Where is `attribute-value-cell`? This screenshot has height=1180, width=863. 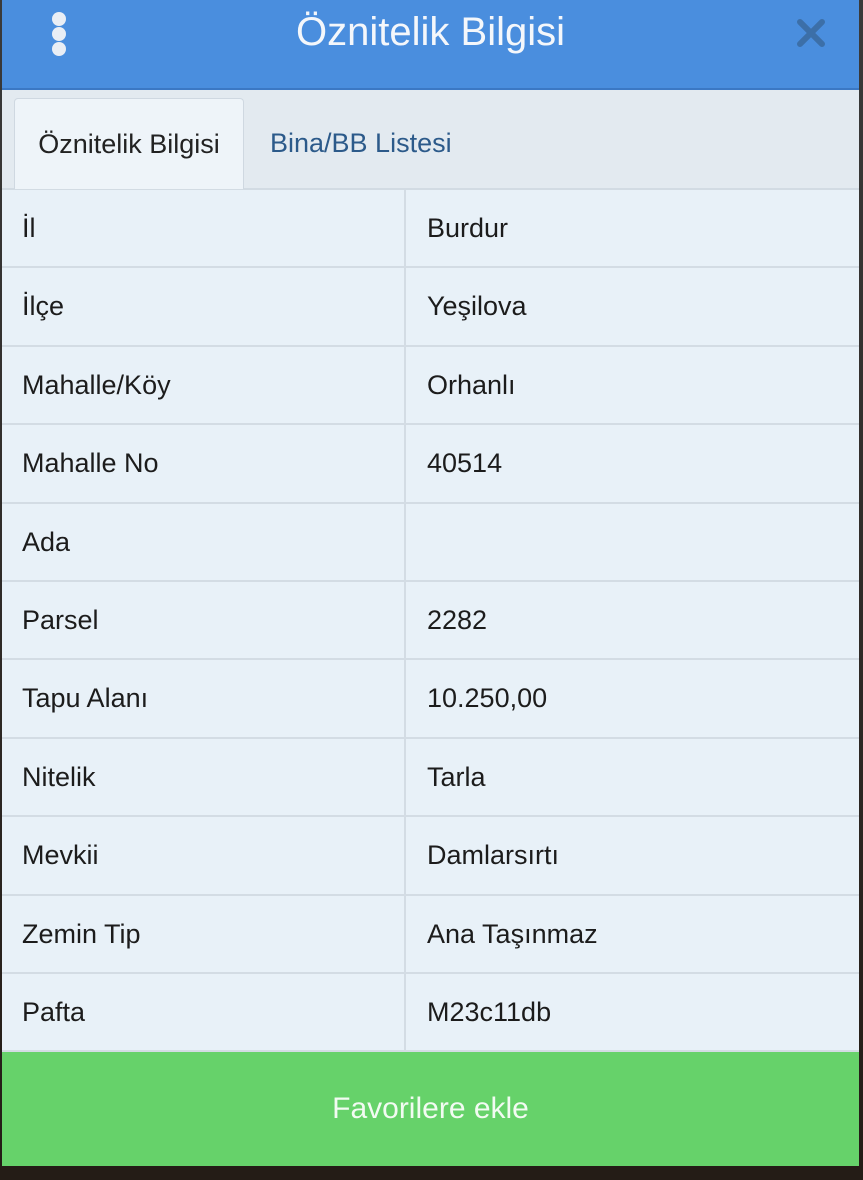 attribute-value-cell is located at coordinates (632, 541).